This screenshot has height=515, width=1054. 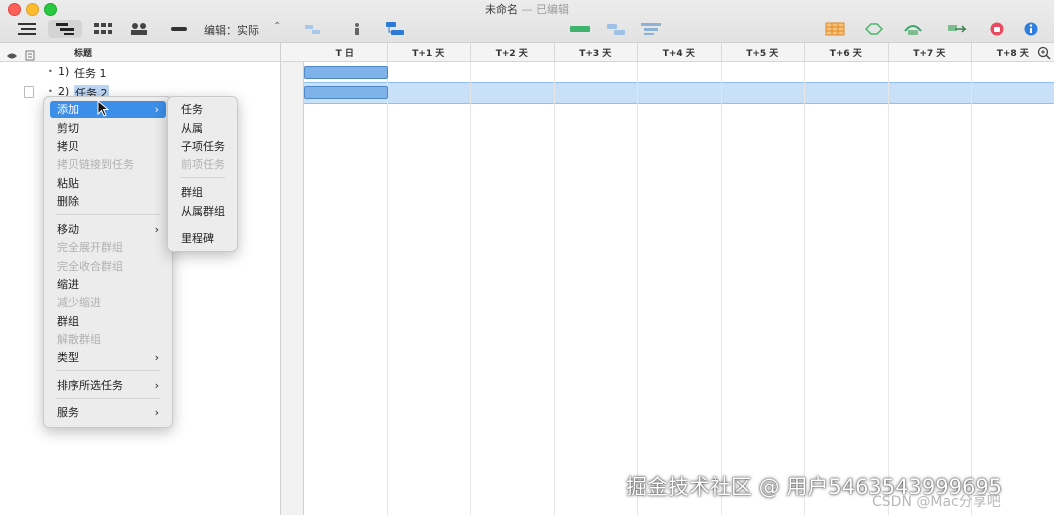 I want to click on level-icon, so click(x=874, y=29).